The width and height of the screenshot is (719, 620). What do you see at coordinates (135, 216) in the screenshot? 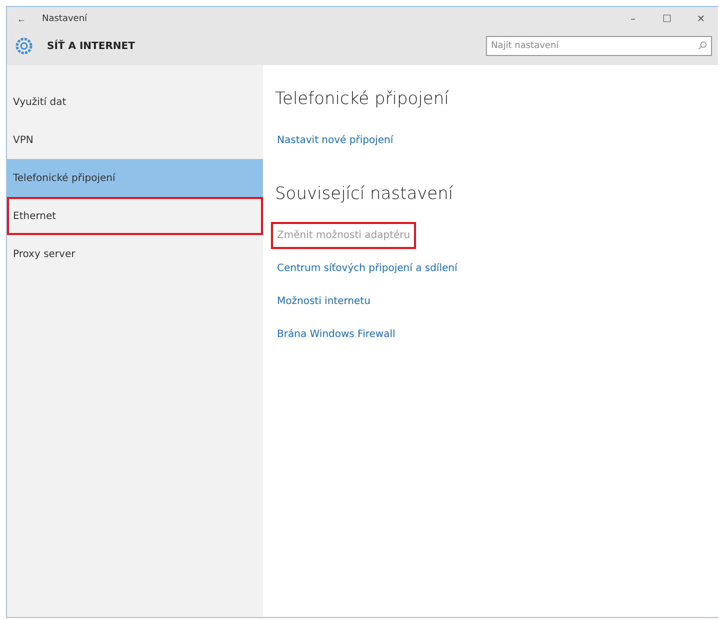
I see `sidebar-item: Ethernet` at bounding box center [135, 216].